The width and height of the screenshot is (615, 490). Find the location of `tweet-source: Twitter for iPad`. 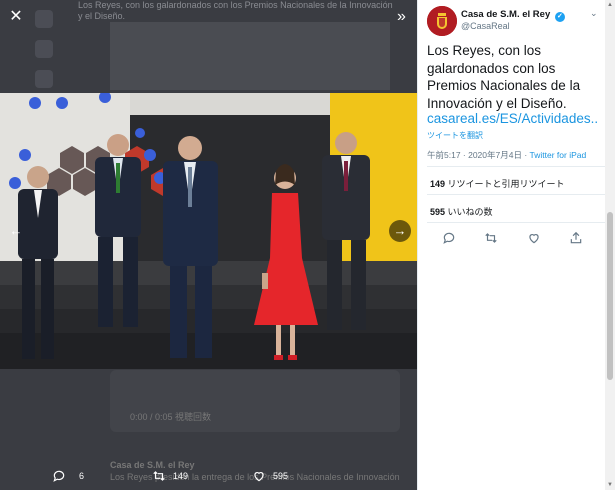

tweet-source: Twitter for iPad is located at coordinates (558, 155).